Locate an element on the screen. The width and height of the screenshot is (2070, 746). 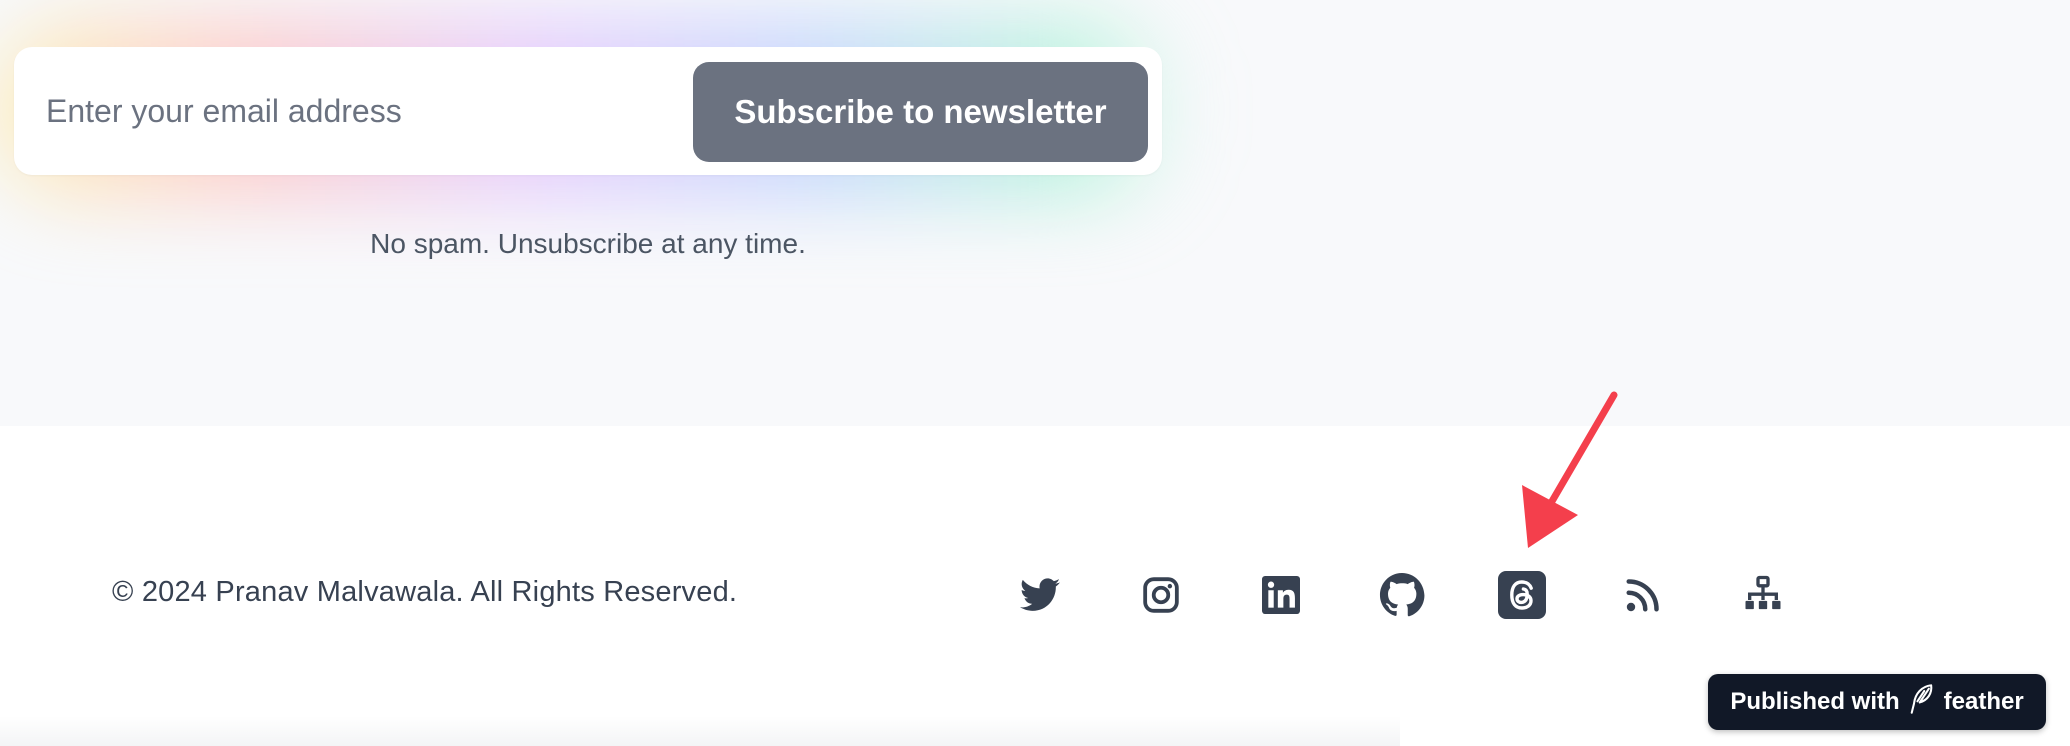
sitemap-icon is located at coordinates (1763, 595).